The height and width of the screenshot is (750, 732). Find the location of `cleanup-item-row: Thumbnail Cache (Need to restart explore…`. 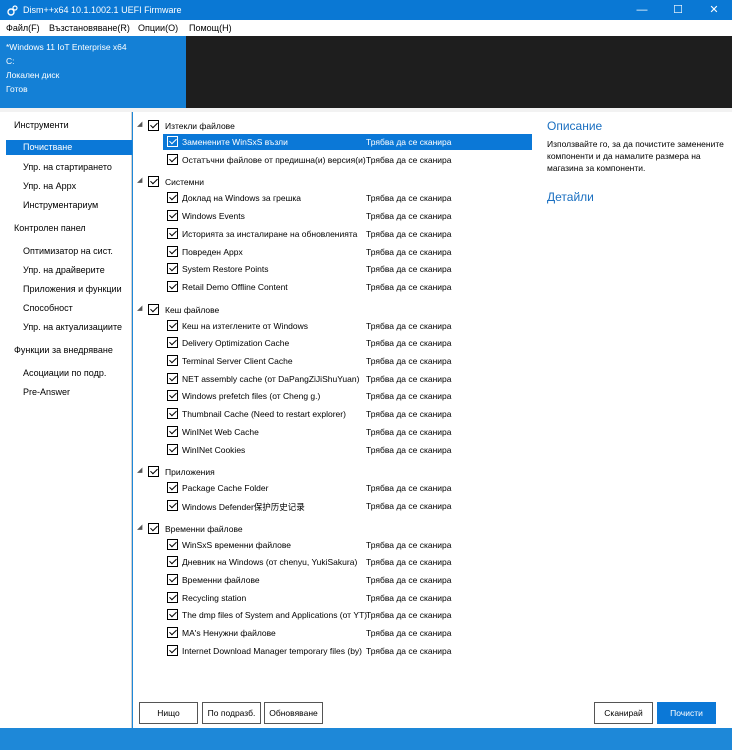

cleanup-item-row: Thumbnail Cache (Need to restart explore… is located at coordinates (333, 414).